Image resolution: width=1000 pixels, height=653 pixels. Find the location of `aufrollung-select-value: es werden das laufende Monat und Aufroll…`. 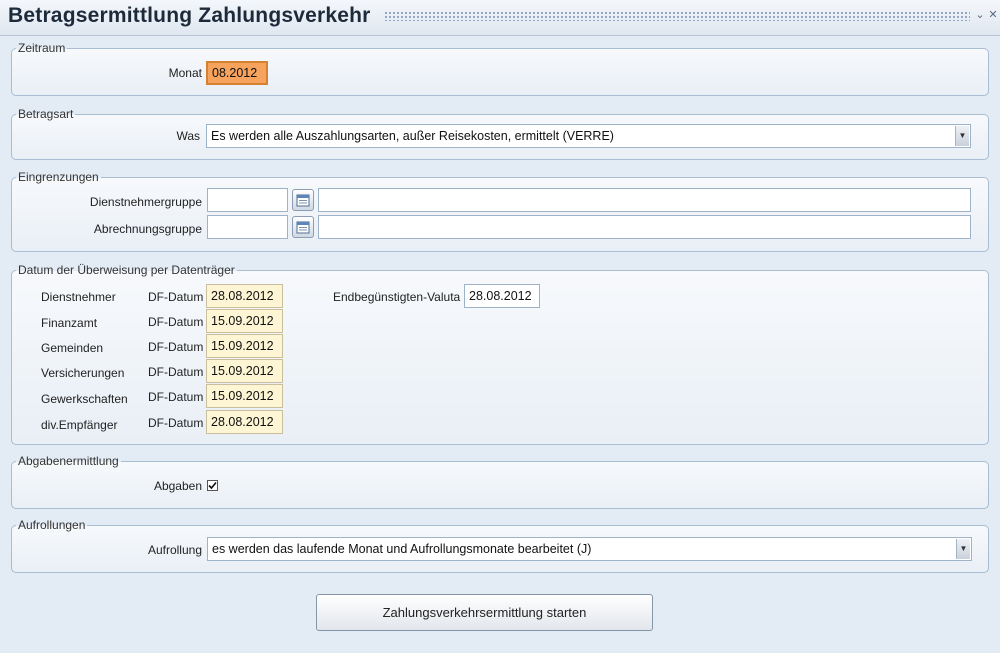

aufrollung-select-value: es werden das laufende Monat und Aufroll… is located at coordinates (402, 549).